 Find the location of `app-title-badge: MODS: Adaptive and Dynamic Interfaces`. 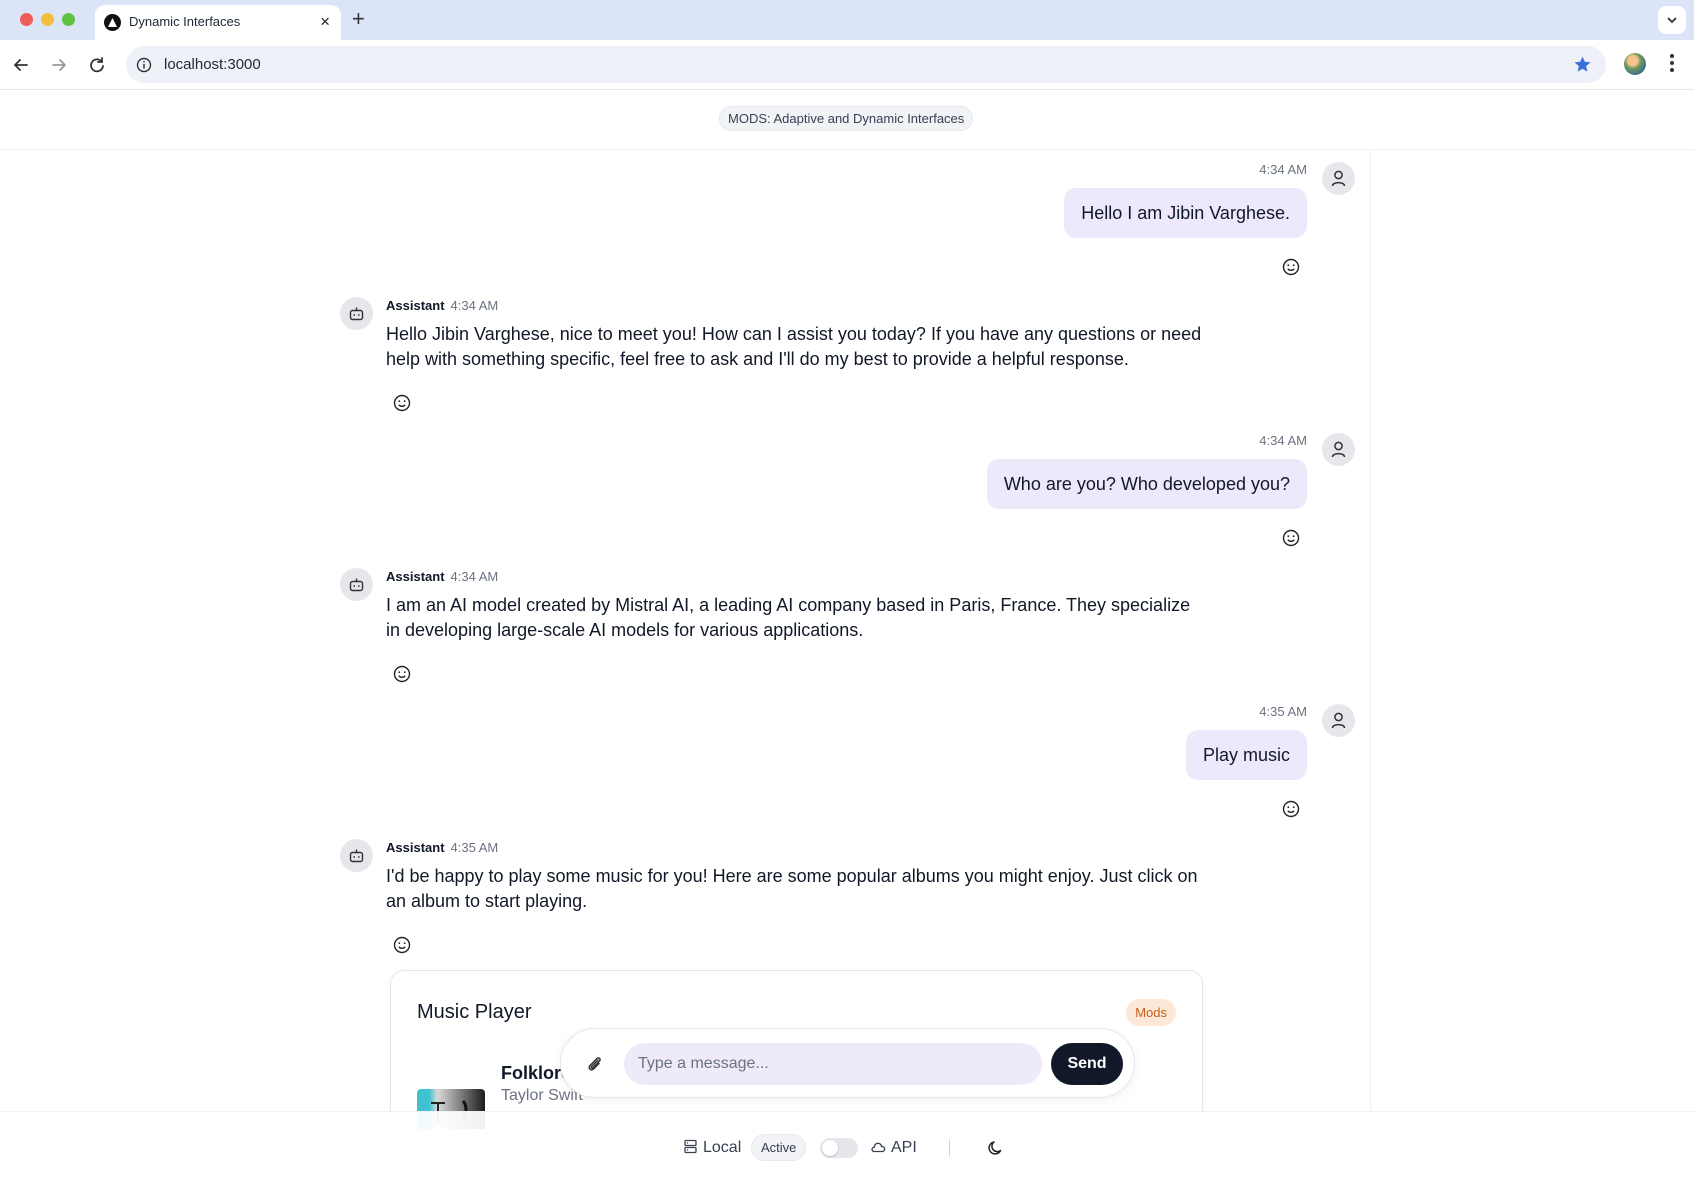

app-title-badge: MODS: Adaptive and Dynamic Interfaces is located at coordinates (846, 118).